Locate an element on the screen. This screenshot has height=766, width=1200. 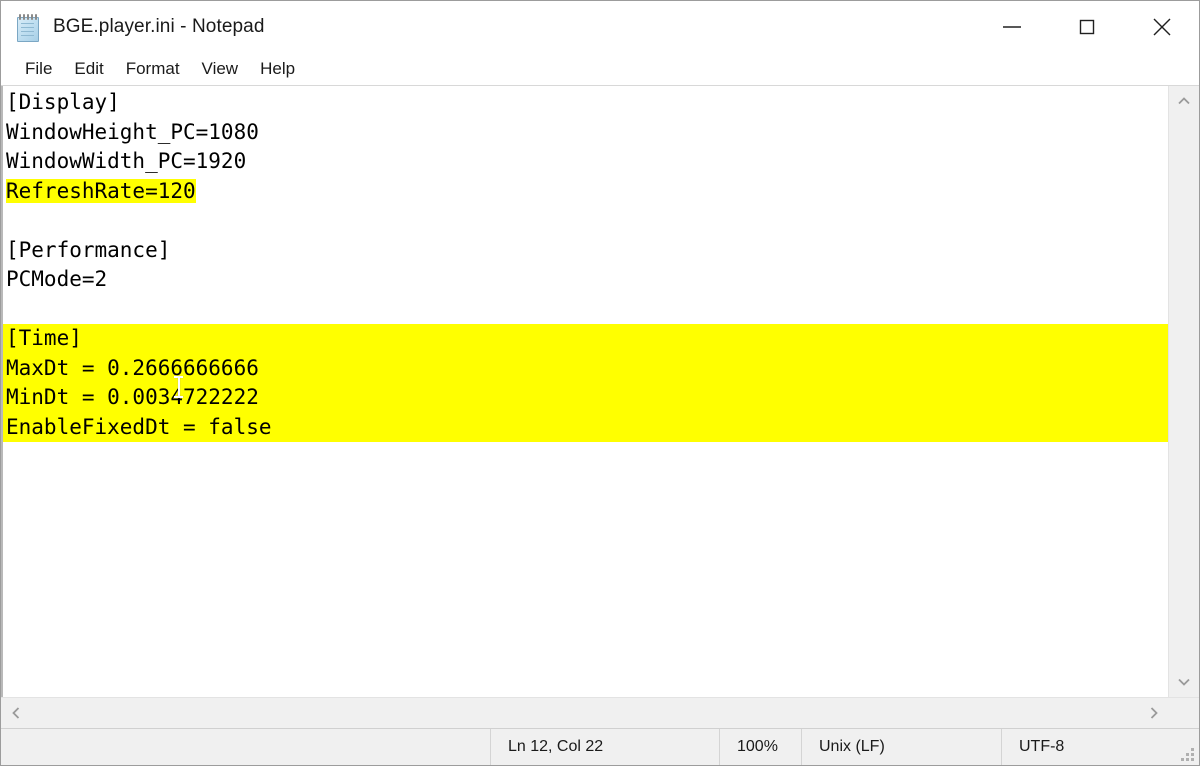
scroll-up-button is located at coordinates (1184, 101).